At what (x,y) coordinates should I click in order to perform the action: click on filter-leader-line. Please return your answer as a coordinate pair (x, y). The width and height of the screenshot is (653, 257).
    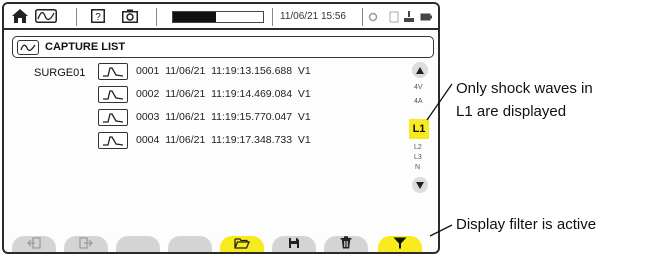
    Looking at the image, I should click on (439, 102).